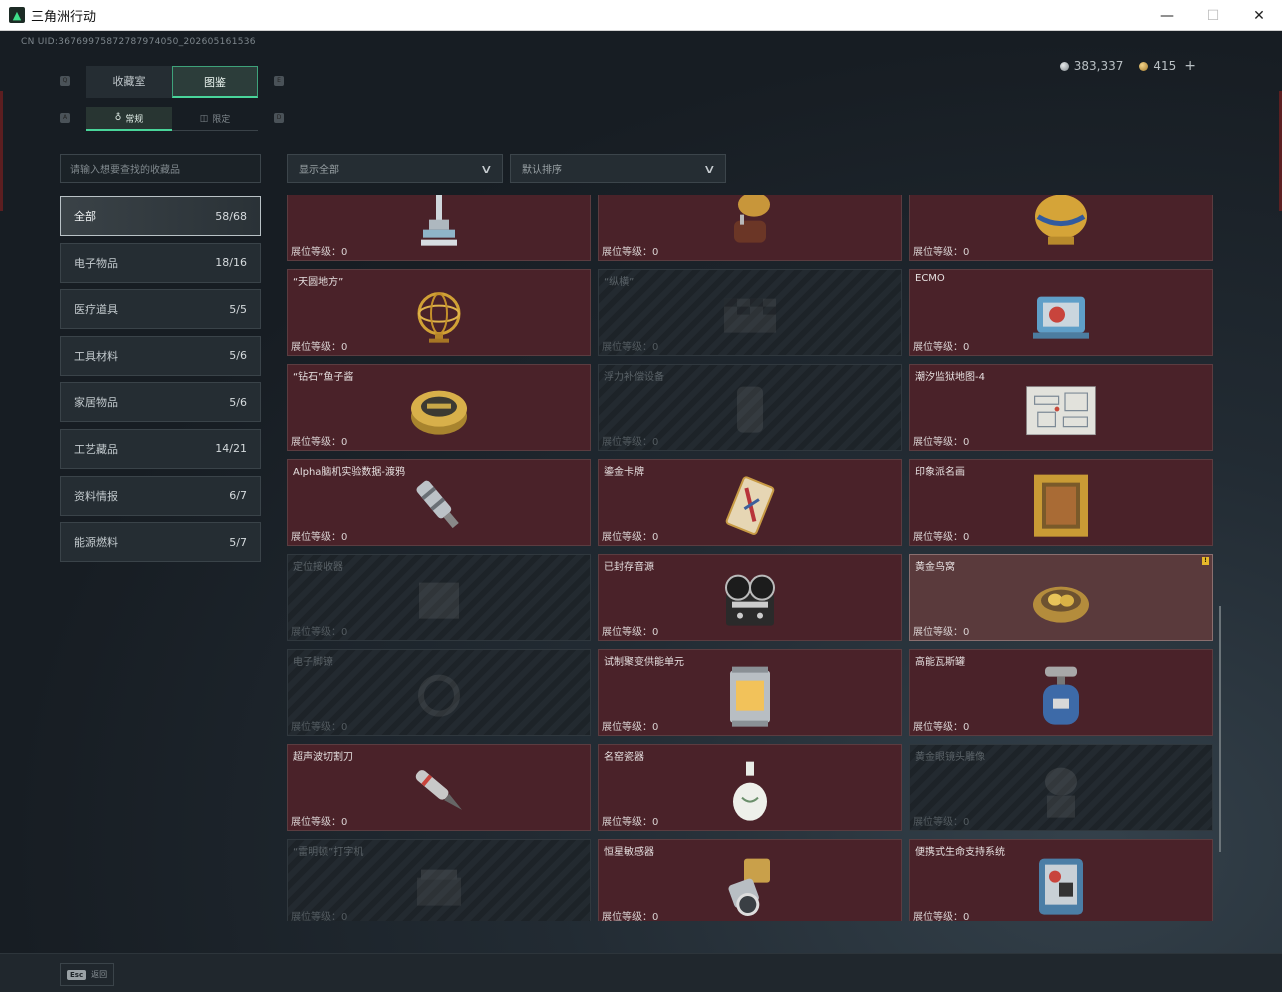 Image resolution: width=1282 pixels, height=992 pixels. Describe the element at coordinates (935, 567) in the screenshot. I see `item-name: 黄金鸟窝` at that location.